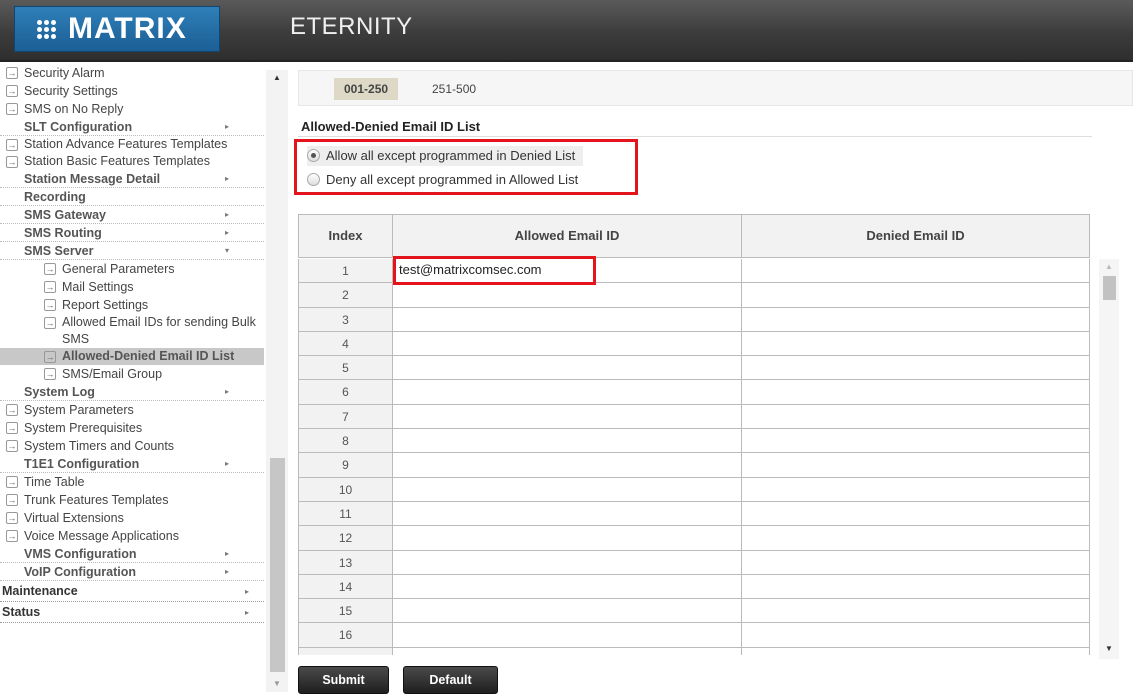  Describe the element at coordinates (132, 197) in the screenshot. I see `sidebar-item-recording: Recording` at that location.